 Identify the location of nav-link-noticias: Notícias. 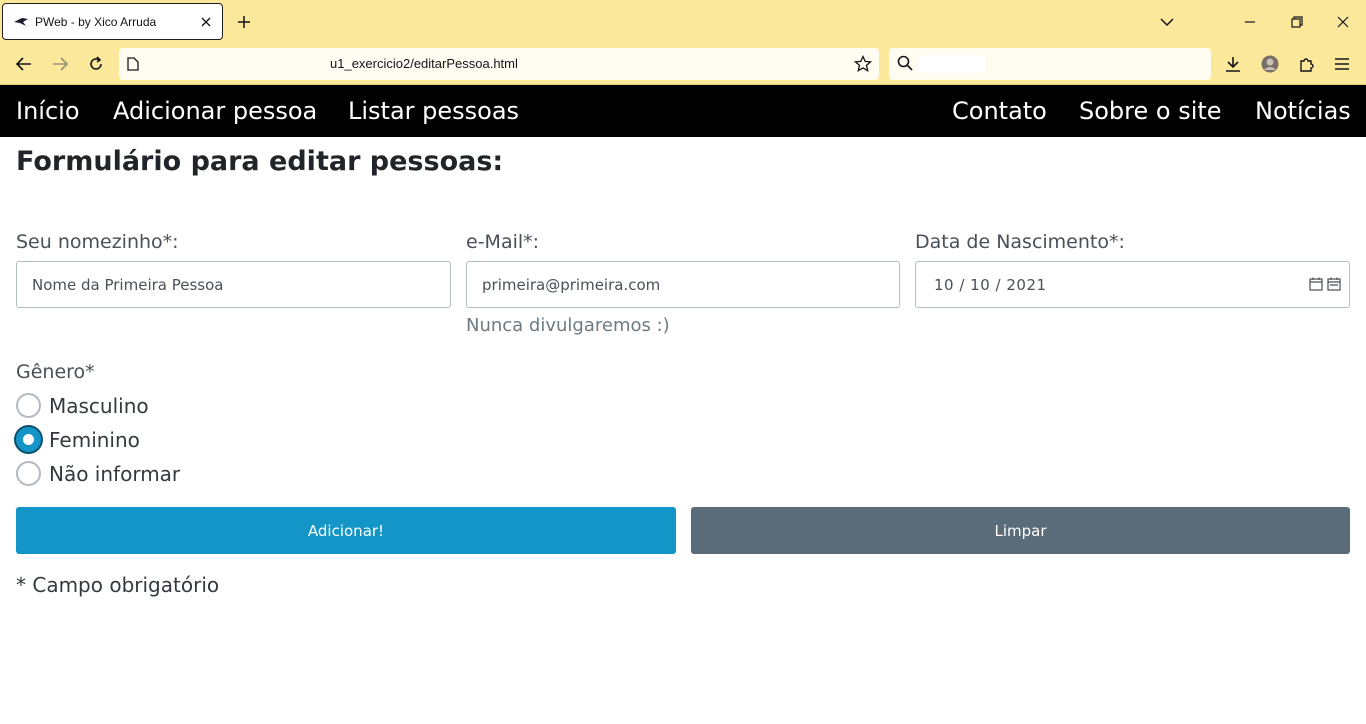
(1303, 111).